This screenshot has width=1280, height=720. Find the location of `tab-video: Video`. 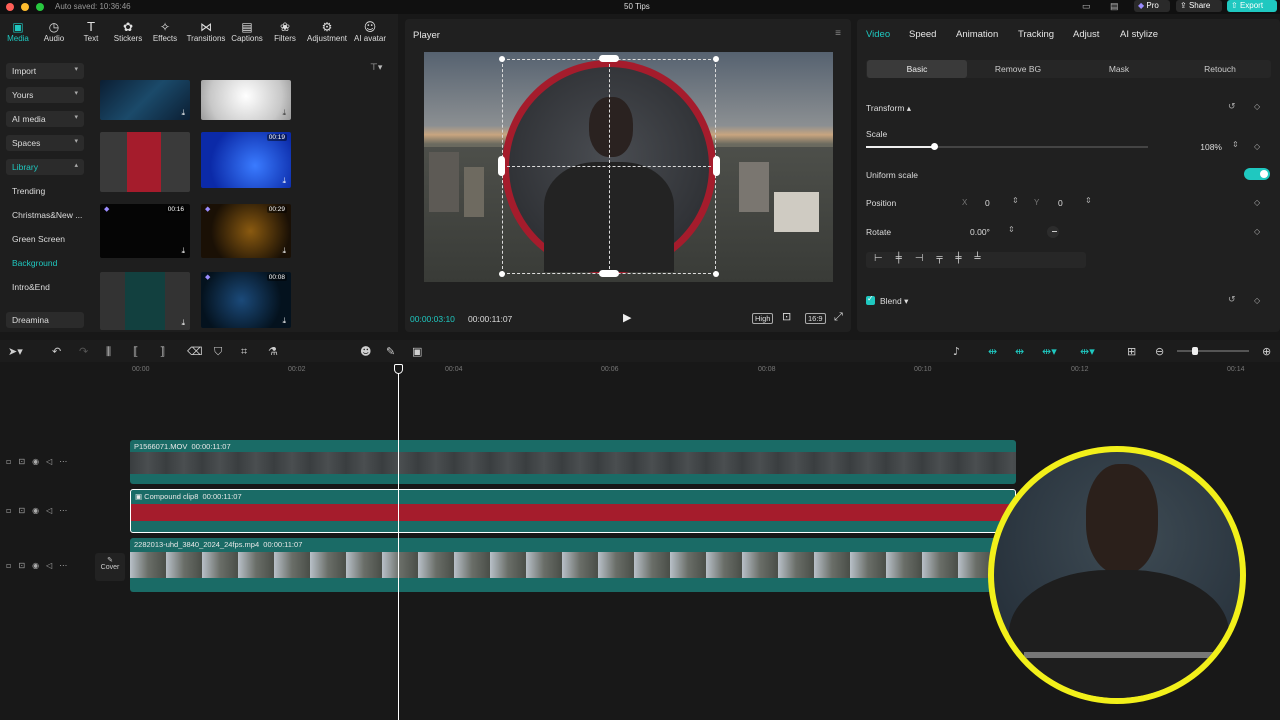

tab-video: Video is located at coordinates (878, 34).